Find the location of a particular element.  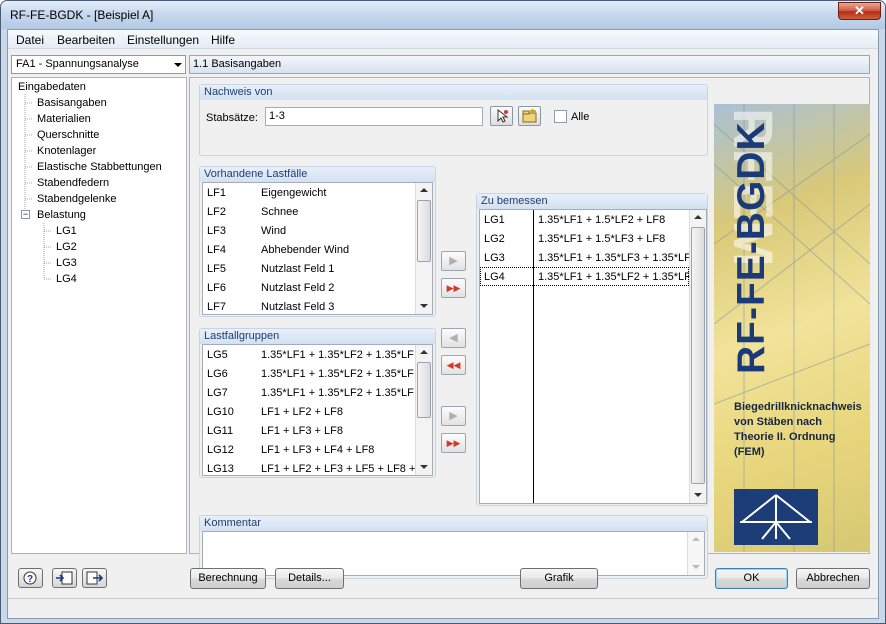

row-id: LG1 is located at coordinates (494, 220).